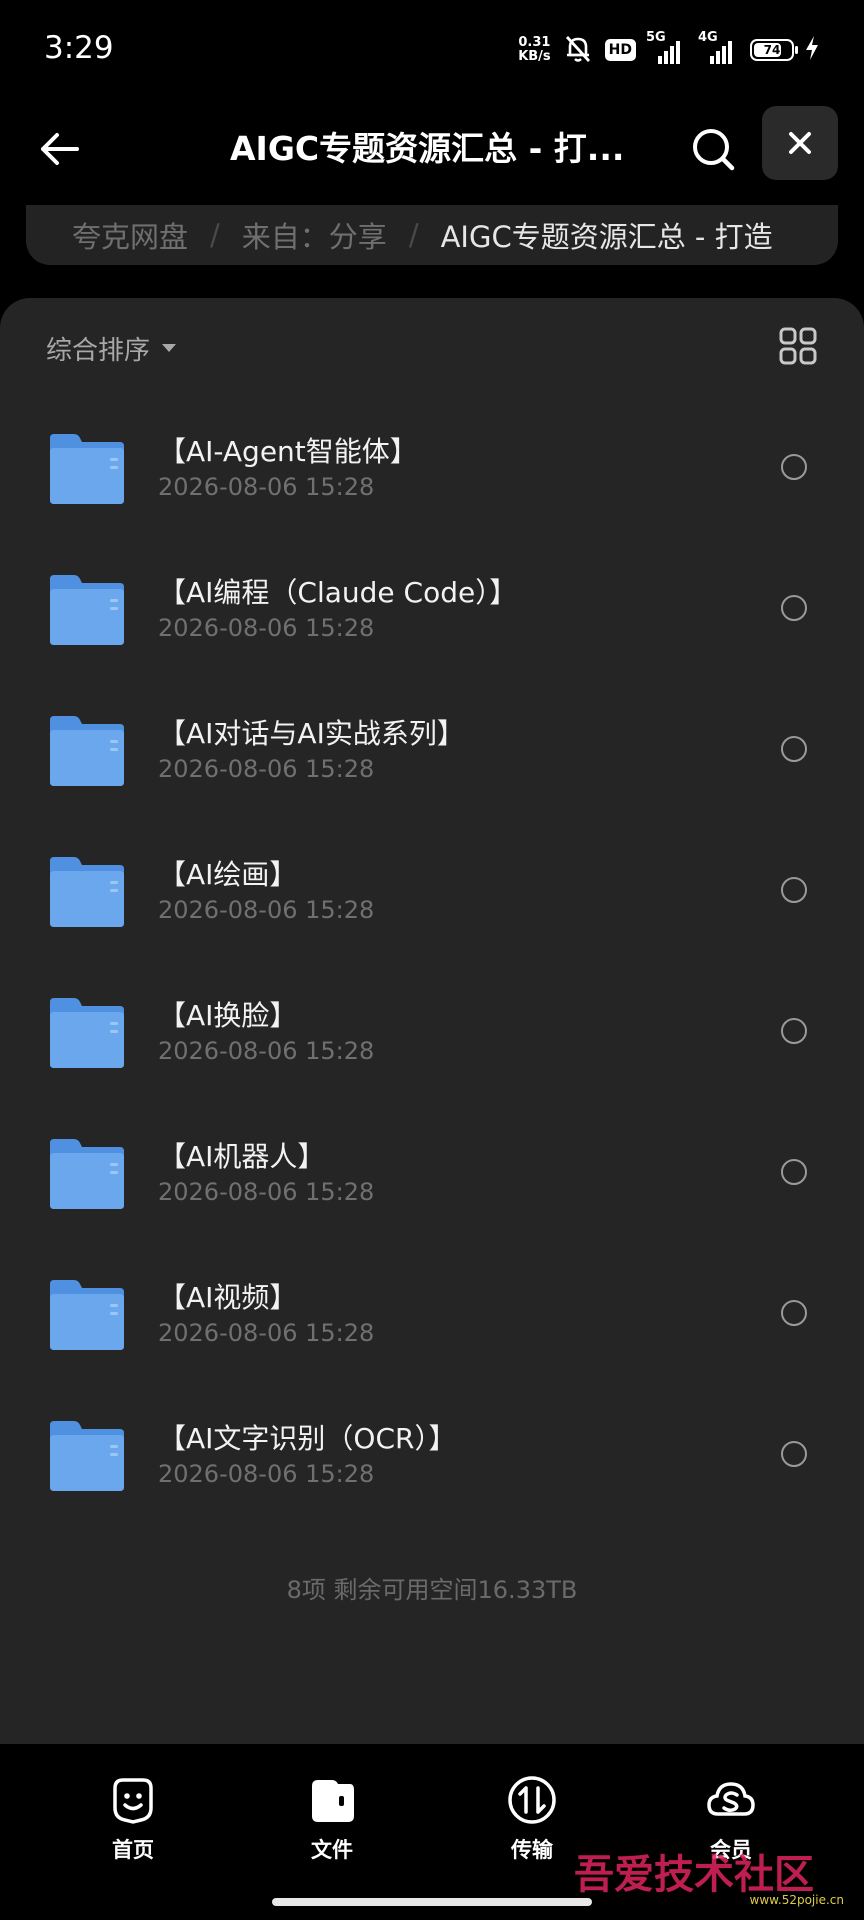  Describe the element at coordinates (694, 1875) in the screenshot. I see `svg-text: 吾爱技术社区` at that location.